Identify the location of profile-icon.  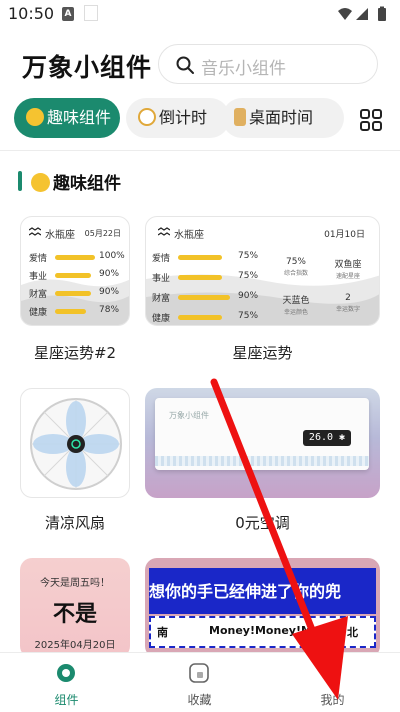
(332, 673).